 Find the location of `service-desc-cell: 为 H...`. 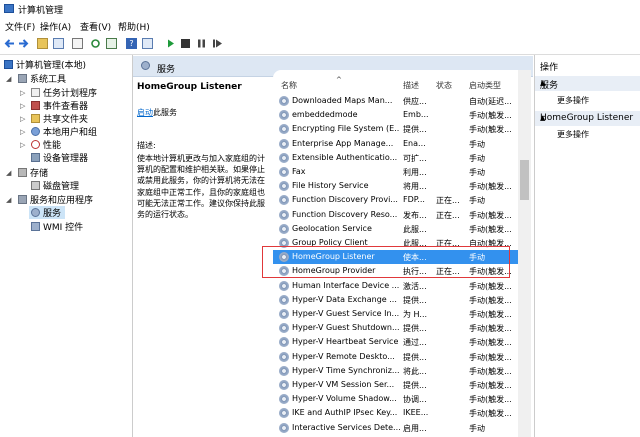

service-desc-cell: 为 H... is located at coordinates (415, 314).